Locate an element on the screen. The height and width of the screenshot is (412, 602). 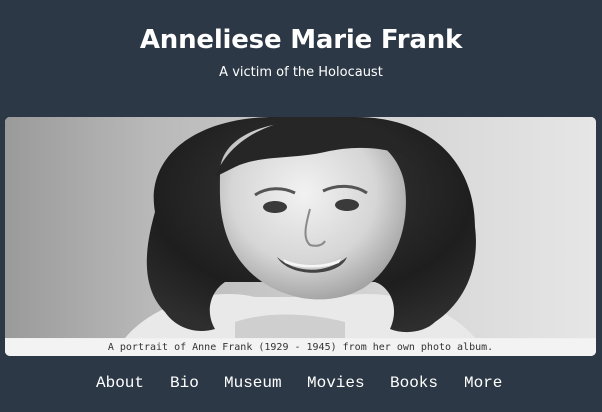
nav-link-bio: Bio is located at coordinates (184, 383).